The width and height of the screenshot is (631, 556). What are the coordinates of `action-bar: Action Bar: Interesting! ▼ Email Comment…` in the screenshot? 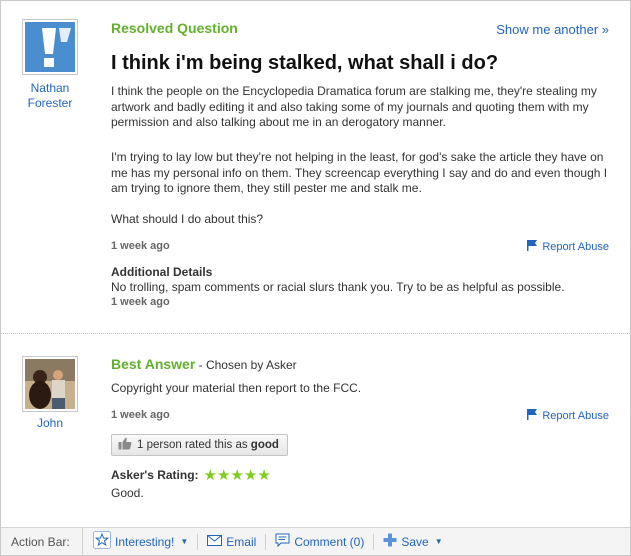 It's located at (315, 541).